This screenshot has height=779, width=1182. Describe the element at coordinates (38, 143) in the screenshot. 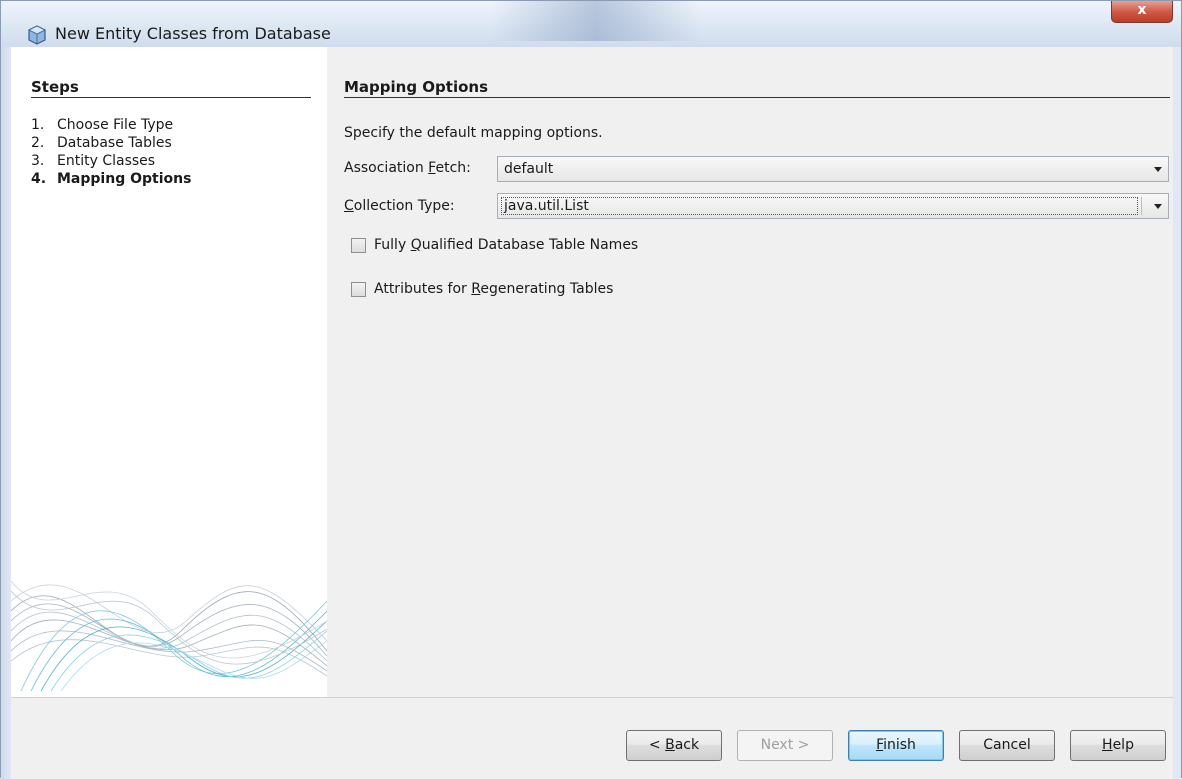

I see `step-number: 2.` at that location.